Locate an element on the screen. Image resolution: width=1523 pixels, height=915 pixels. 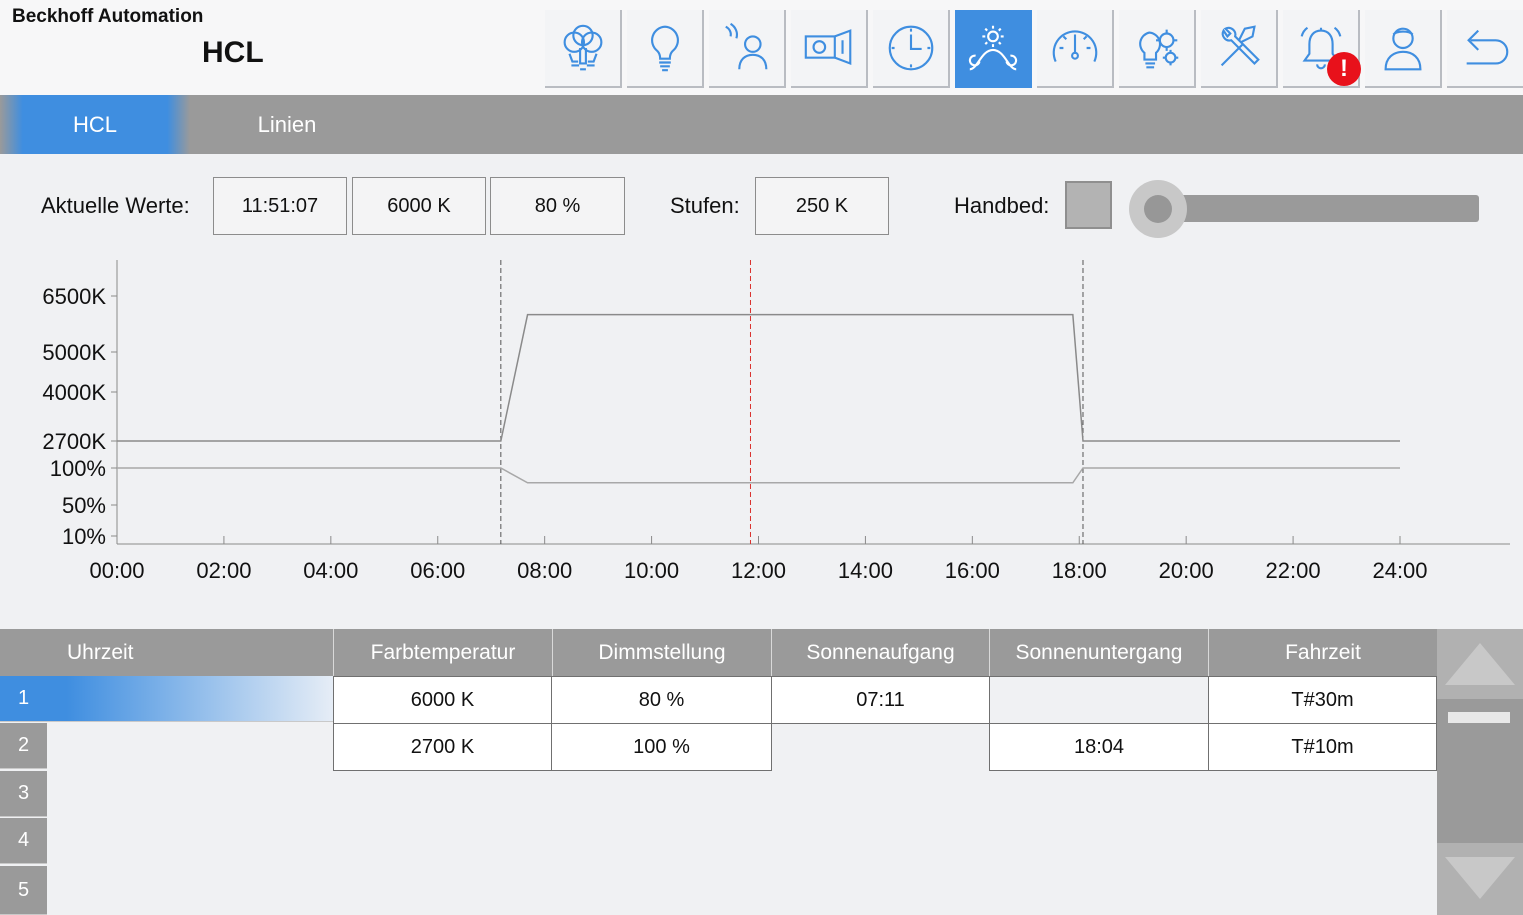
page-title: HCL is located at coordinates (233, 52).